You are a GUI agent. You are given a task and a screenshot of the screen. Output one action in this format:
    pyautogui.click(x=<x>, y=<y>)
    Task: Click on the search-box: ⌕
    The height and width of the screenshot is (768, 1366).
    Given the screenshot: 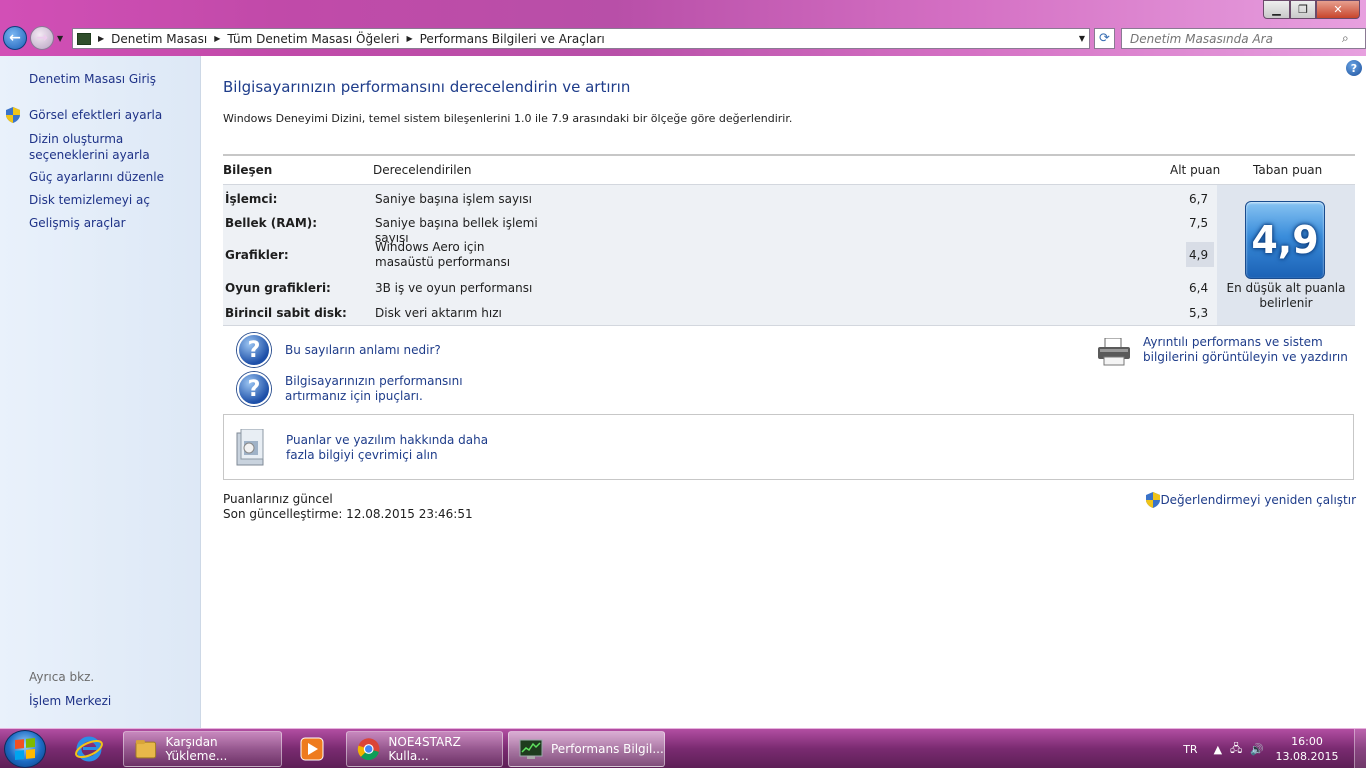 What is the action you would take?
    pyautogui.click(x=1243, y=38)
    